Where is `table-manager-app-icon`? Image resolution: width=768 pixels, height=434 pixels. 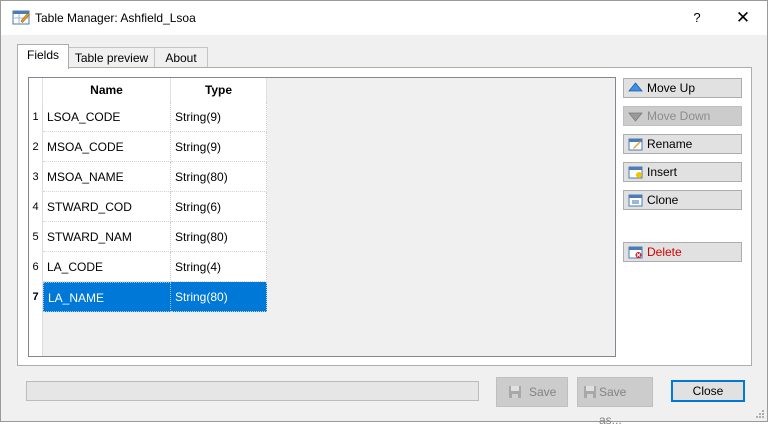 table-manager-app-icon is located at coordinates (21, 17).